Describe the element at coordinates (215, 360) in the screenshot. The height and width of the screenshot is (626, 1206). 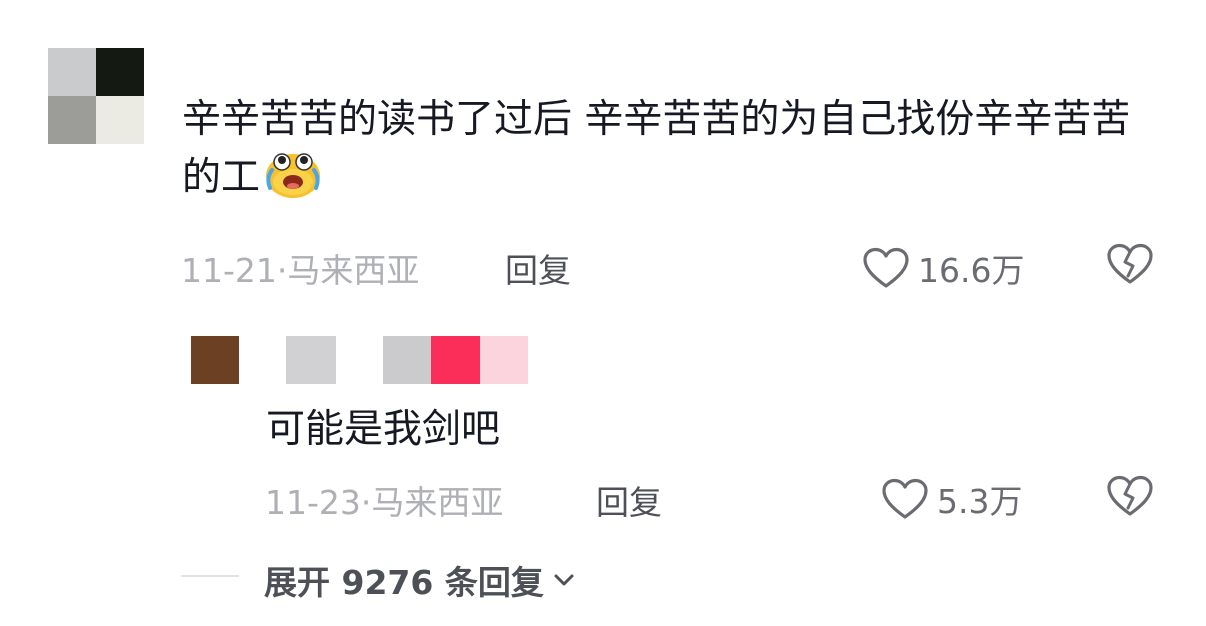
I see `reply-avatar` at that location.